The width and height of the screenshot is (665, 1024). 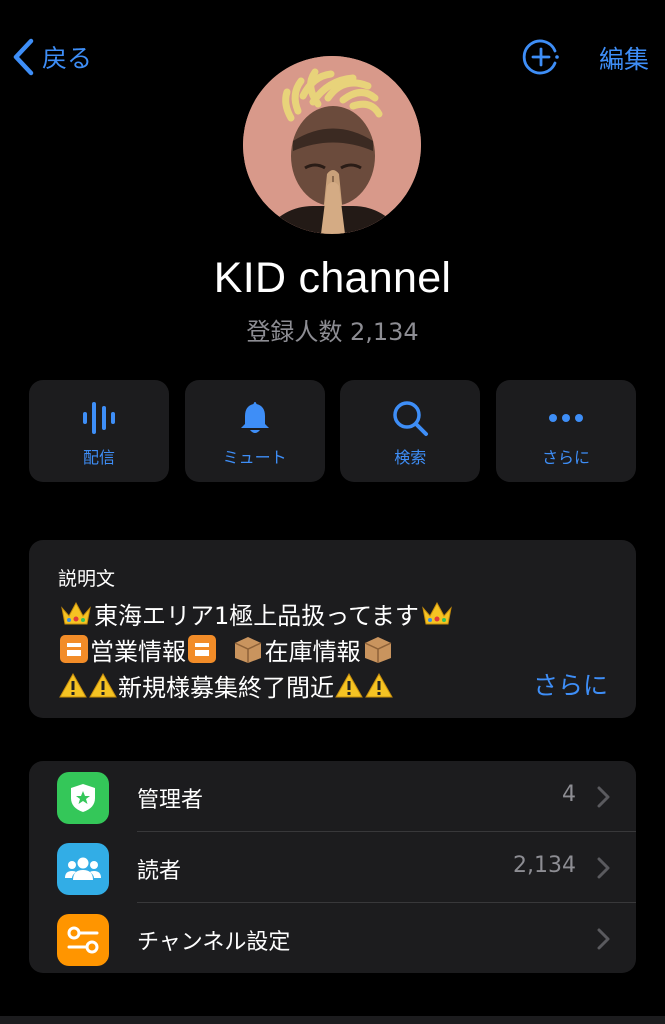 I want to click on search-button: 検索, so click(x=410, y=431).